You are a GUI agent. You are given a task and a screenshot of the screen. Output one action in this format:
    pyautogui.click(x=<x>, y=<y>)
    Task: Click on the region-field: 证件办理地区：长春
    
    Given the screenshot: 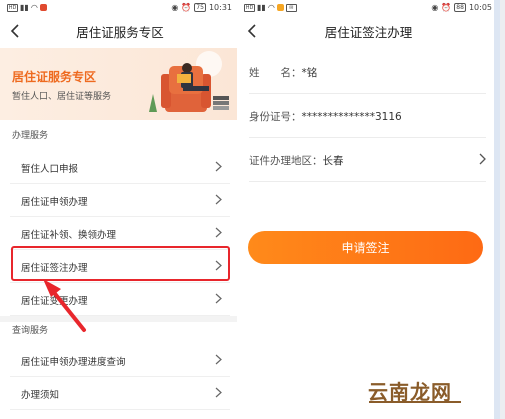 What is the action you would take?
    pyautogui.click(x=367, y=160)
    